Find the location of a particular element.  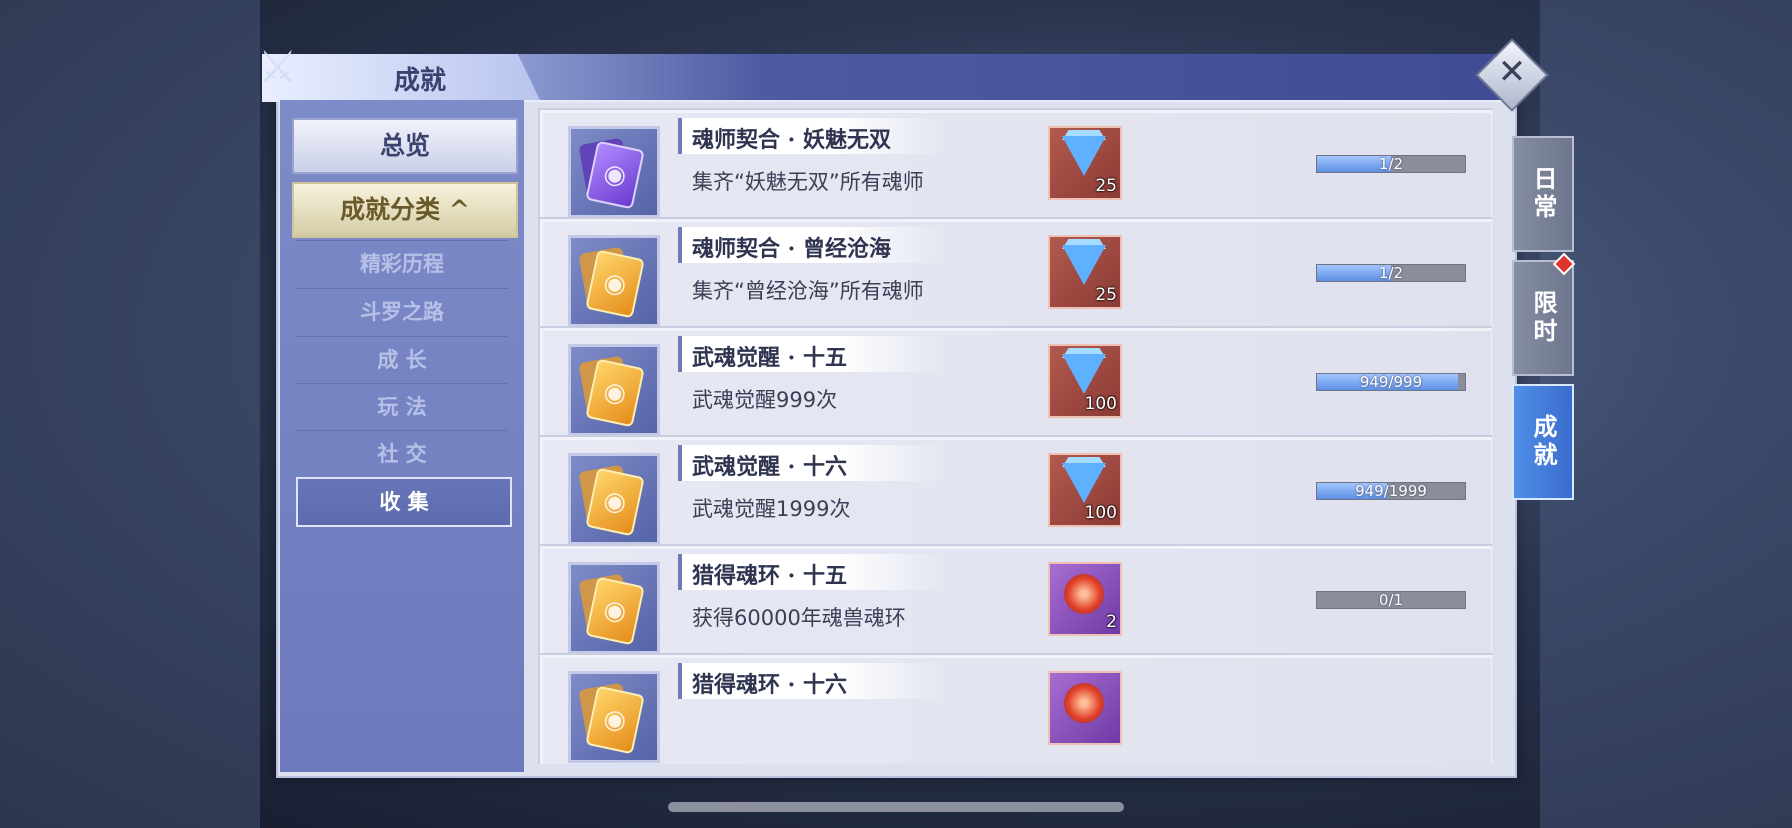

progress-bar: 0/1 is located at coordinates (1391, 600).